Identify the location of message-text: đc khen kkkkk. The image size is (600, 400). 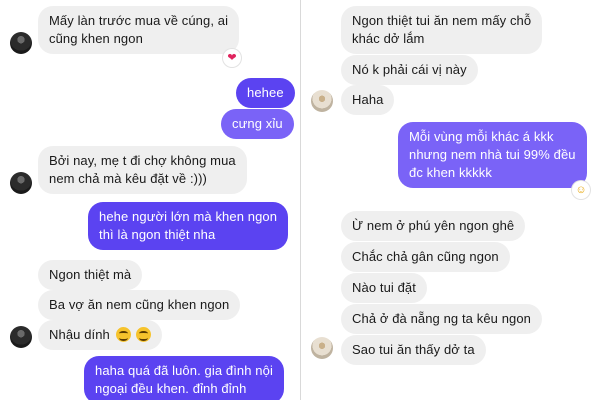
(450, 172).